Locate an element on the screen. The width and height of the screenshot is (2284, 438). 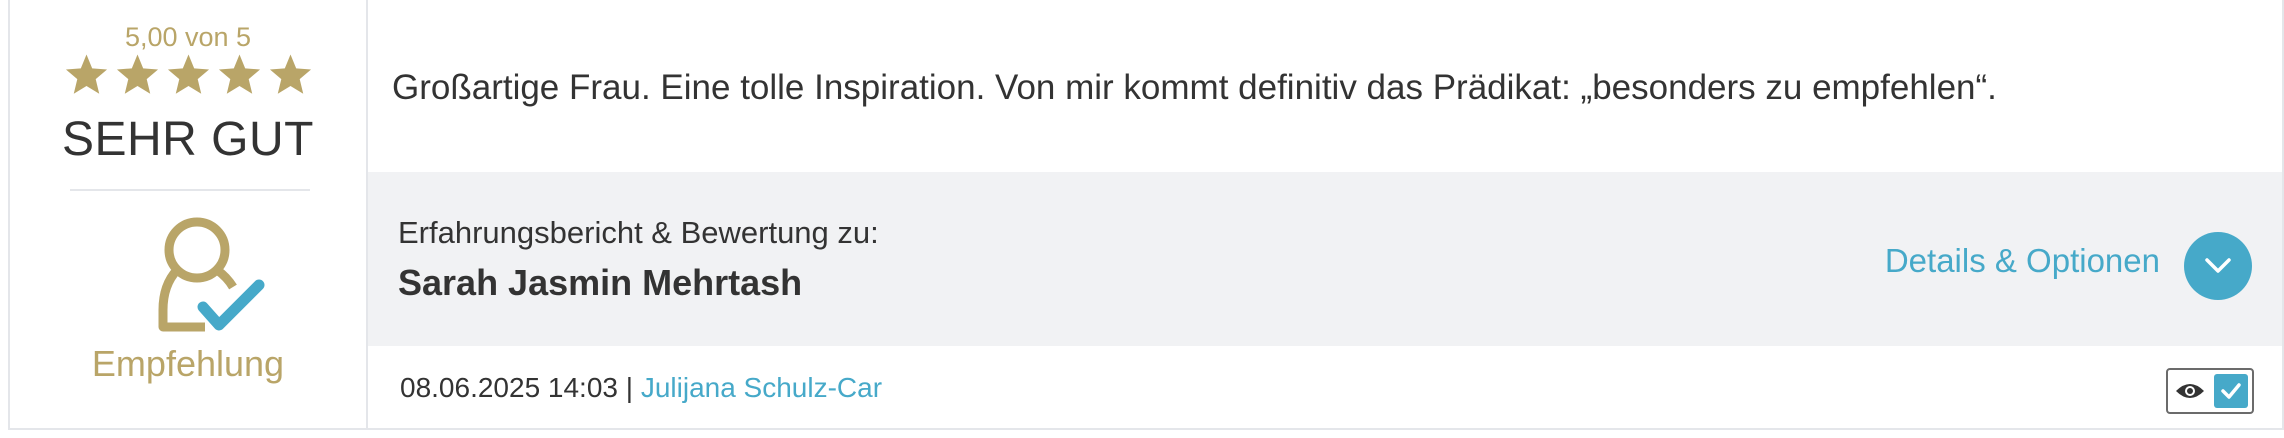
eye-icon is located at coordinates (2190, 391).